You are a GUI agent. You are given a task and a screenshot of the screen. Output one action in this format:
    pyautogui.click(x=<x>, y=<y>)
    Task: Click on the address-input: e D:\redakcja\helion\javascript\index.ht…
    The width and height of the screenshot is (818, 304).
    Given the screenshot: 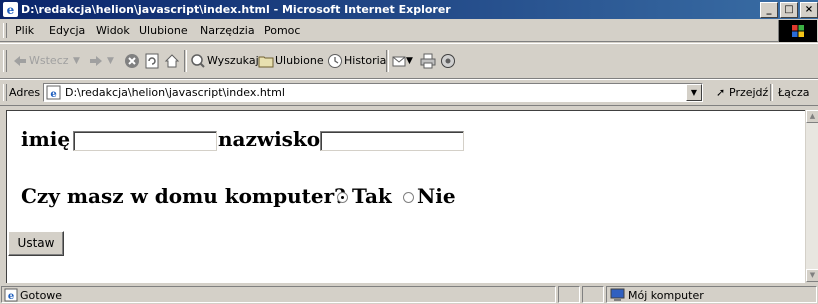 What is the action you would take?
    pyautogui.click(x=373, y=92)
    